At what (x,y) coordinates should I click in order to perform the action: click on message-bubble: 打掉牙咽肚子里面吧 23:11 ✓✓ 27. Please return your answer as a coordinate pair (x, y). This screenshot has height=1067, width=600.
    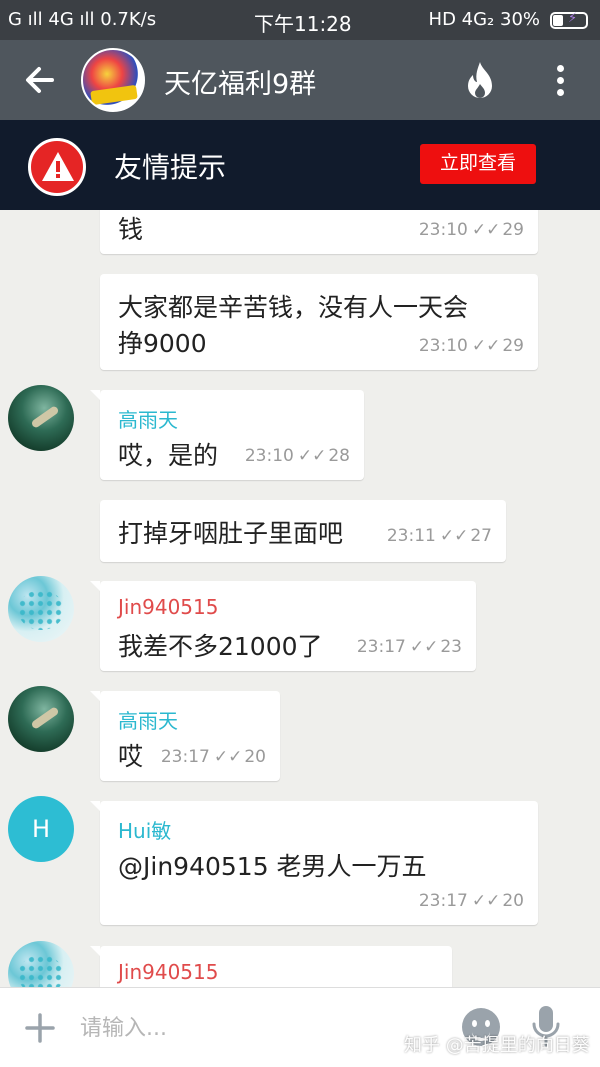
    Looking at the image, I should click on (303, 531).